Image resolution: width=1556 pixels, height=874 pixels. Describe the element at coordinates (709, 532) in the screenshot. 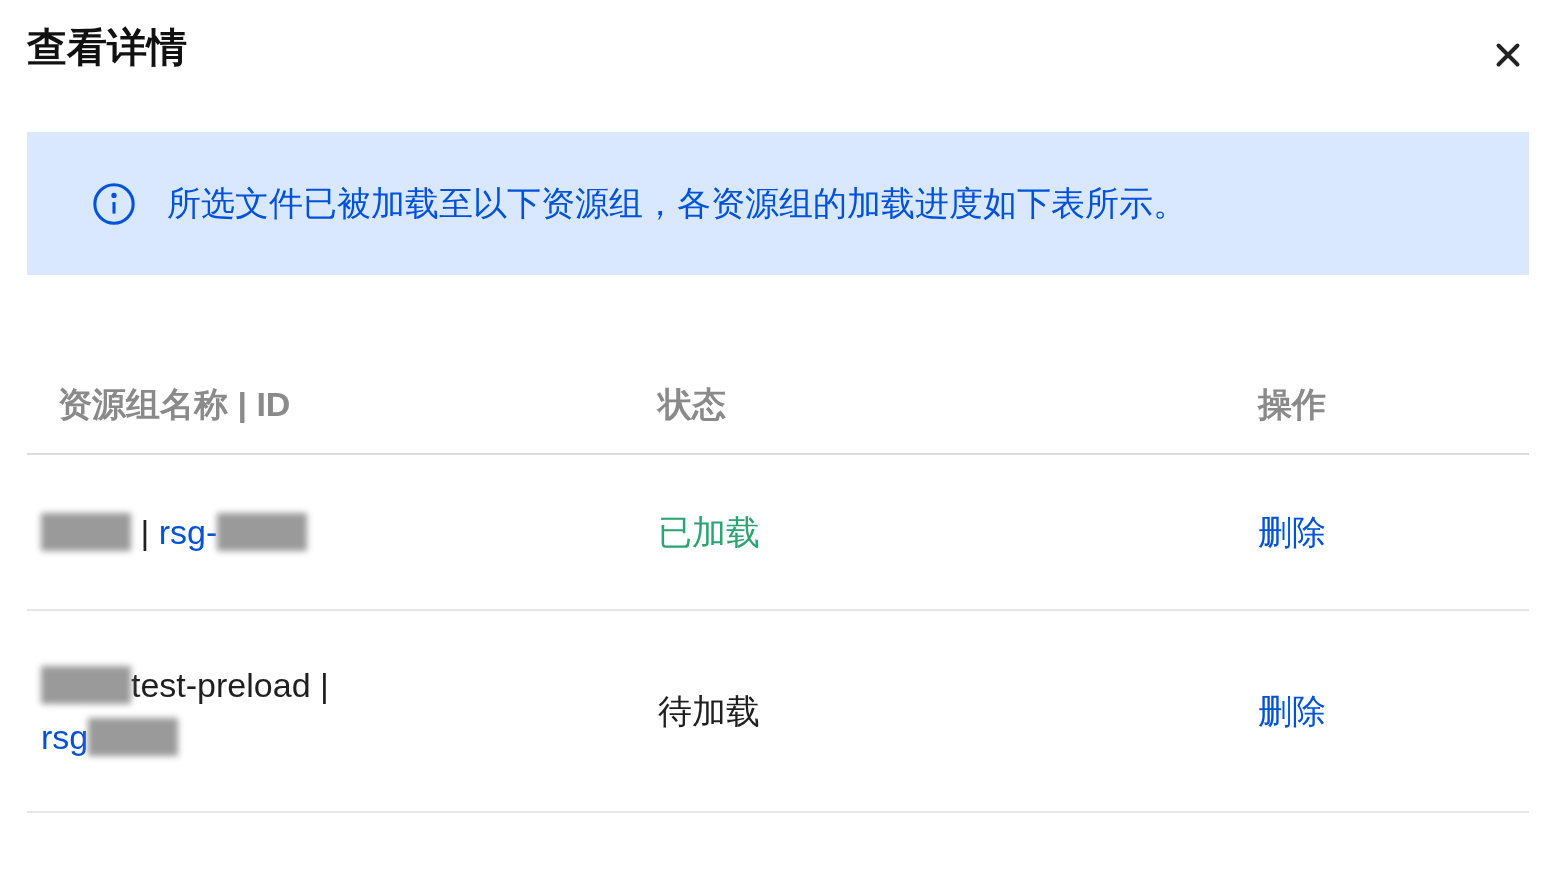

I see `status-text: 已加载` at that location.